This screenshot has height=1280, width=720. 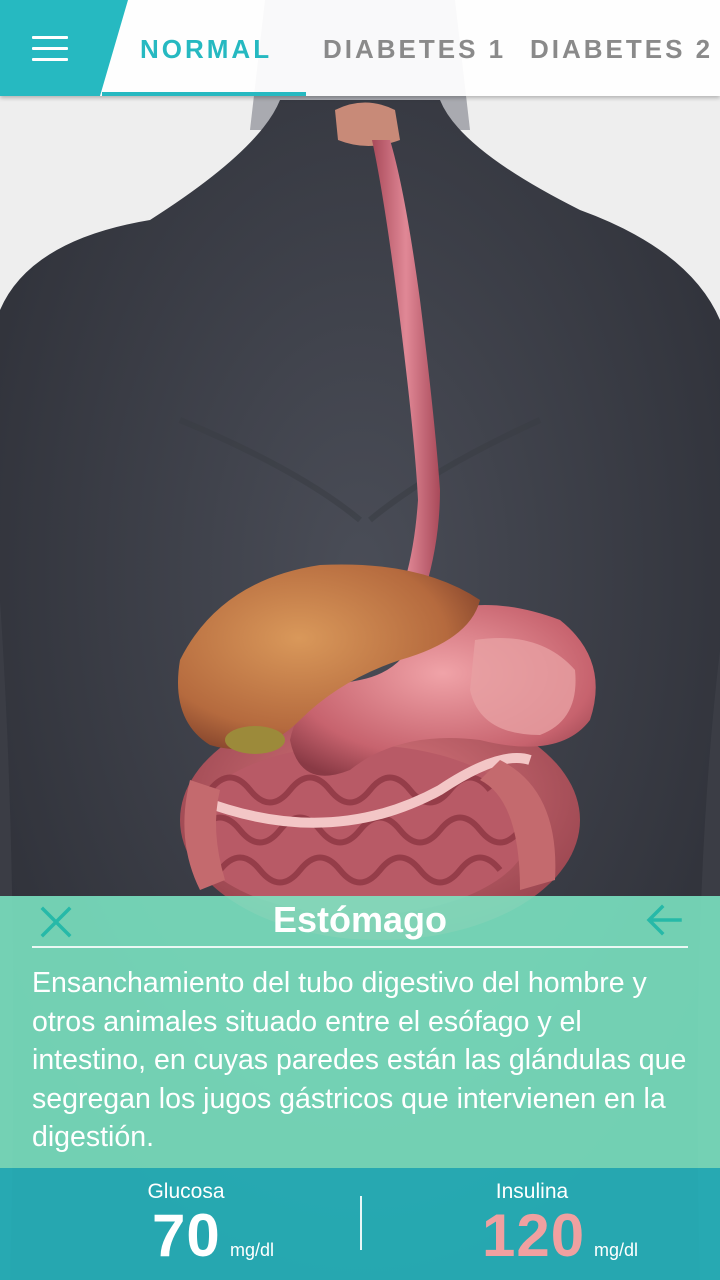 I want to click on tab-normal: NORMAL, so click(x=206, y=49).